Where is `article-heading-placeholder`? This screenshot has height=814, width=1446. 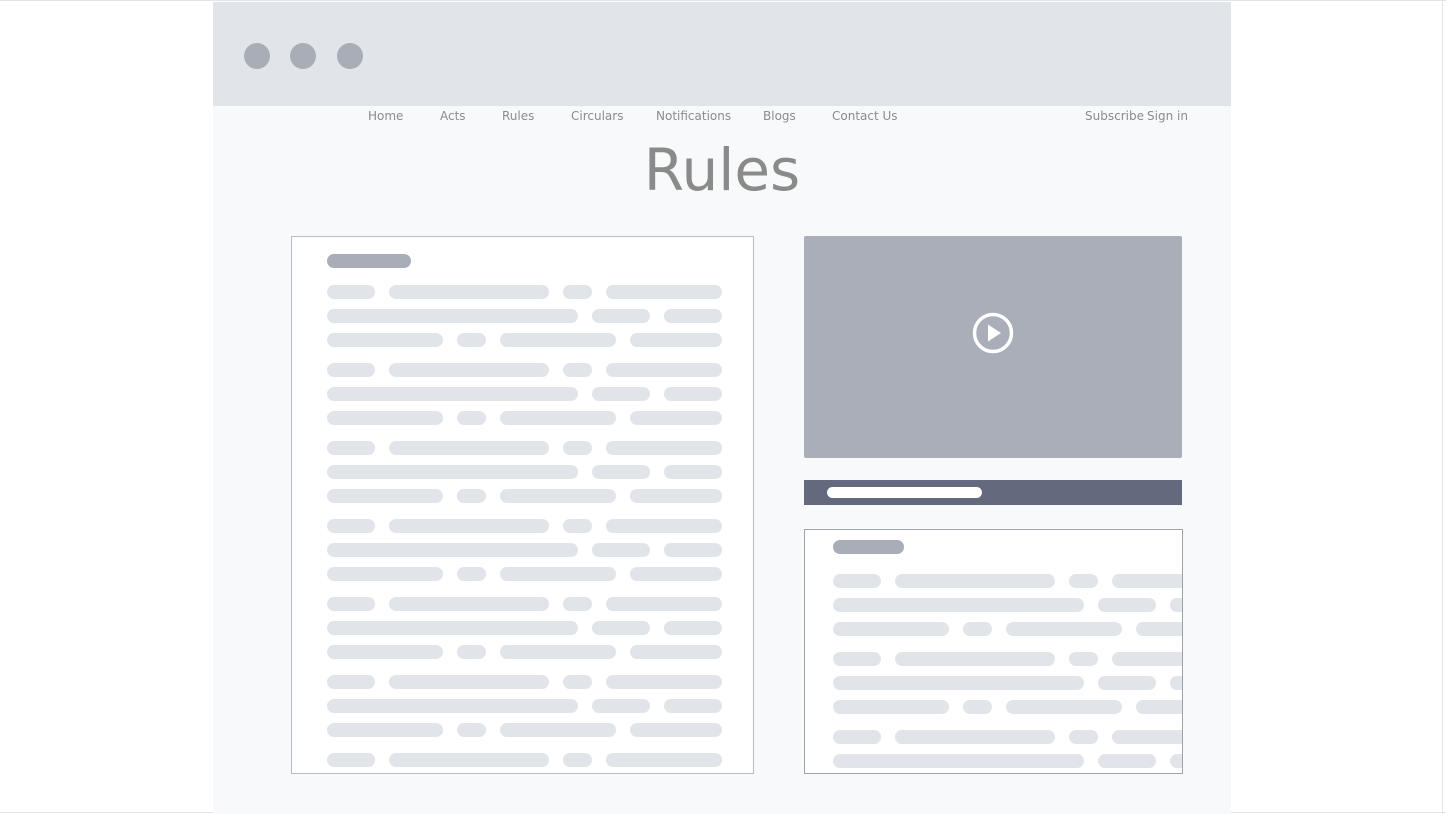 article-heading-placeholder is located at coordinates (369, 261).